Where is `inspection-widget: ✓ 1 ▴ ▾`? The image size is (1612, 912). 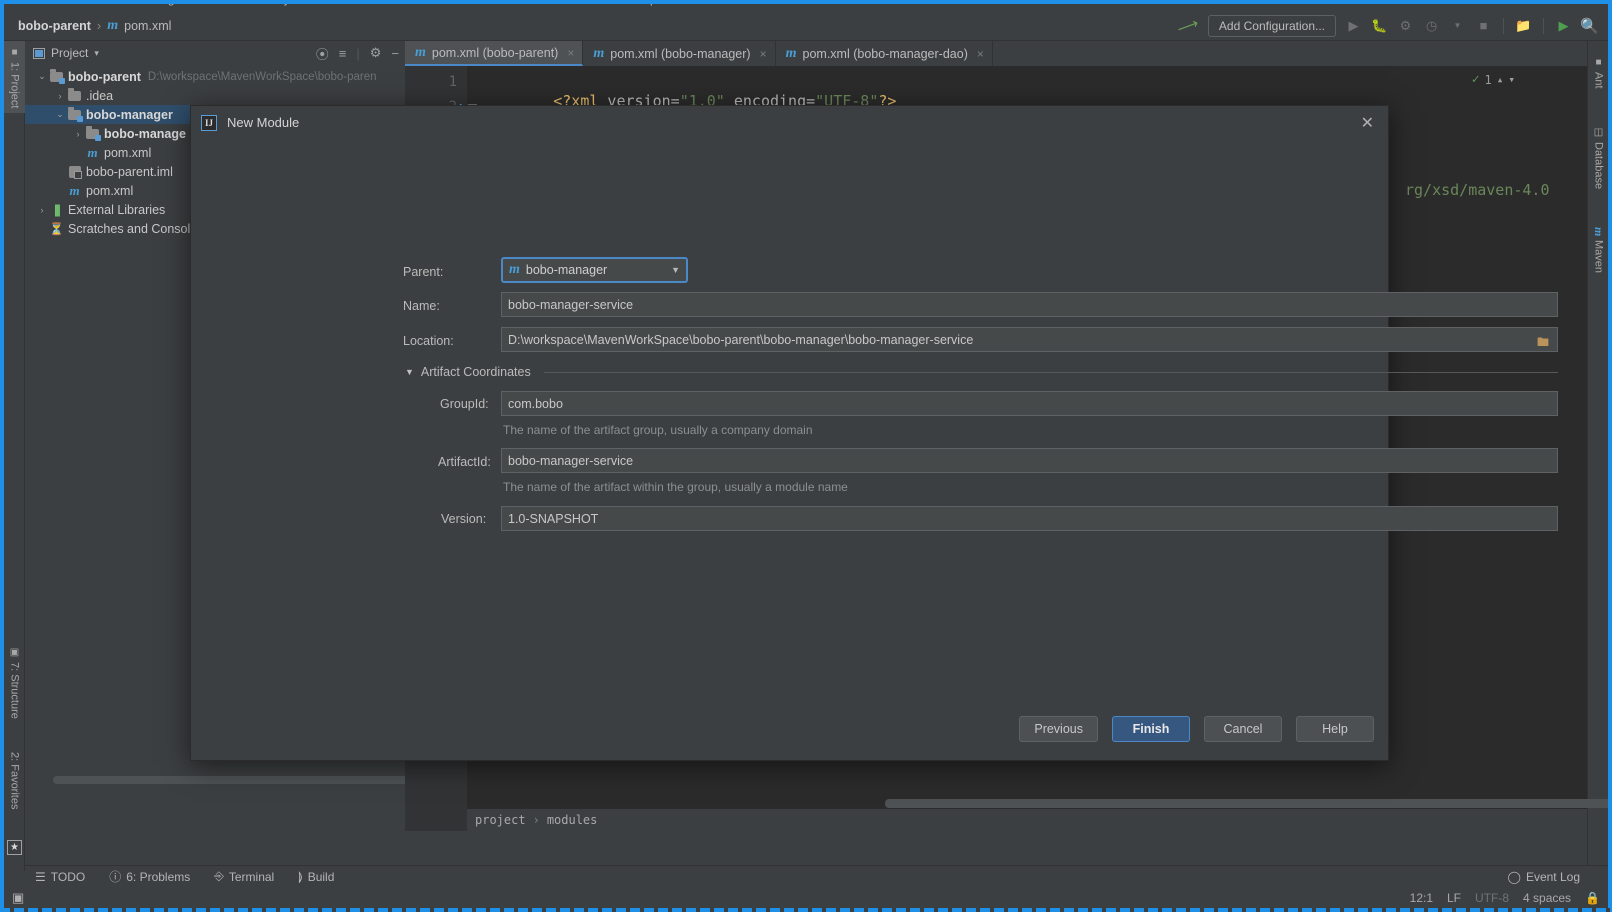
inspection-widget: ✓ 1 ▴ ▾ is located at coordinates (1493, 79).